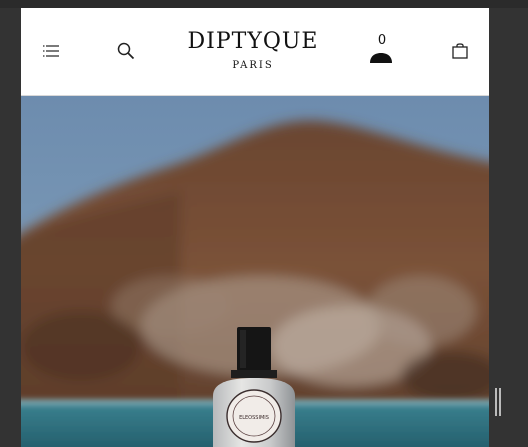  I want to click on brand-city: PARIS, so click(253, 65).